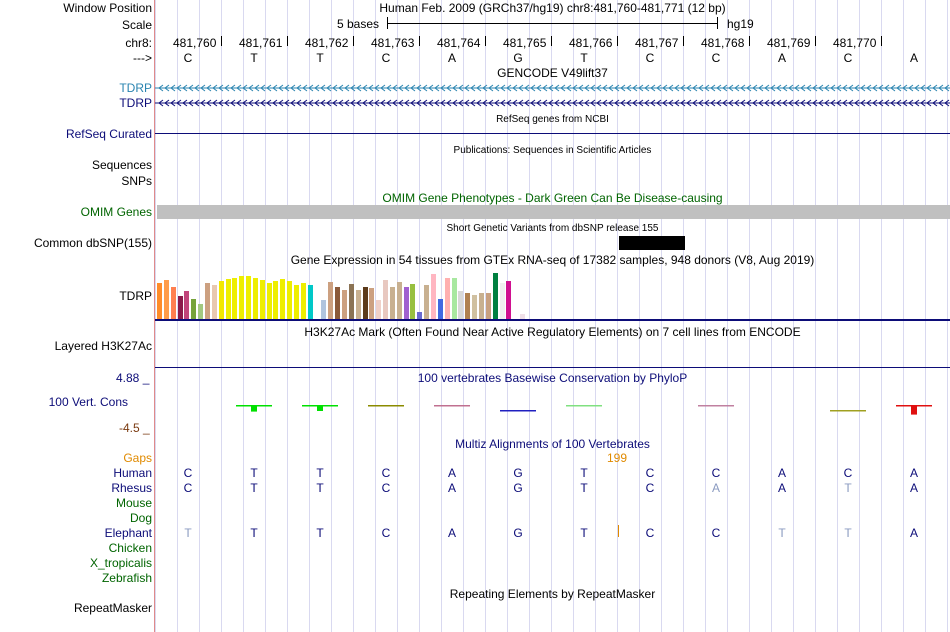 This screenshot has height=632, width=950. I want to click on species-label: Dog, so click(141, 518).